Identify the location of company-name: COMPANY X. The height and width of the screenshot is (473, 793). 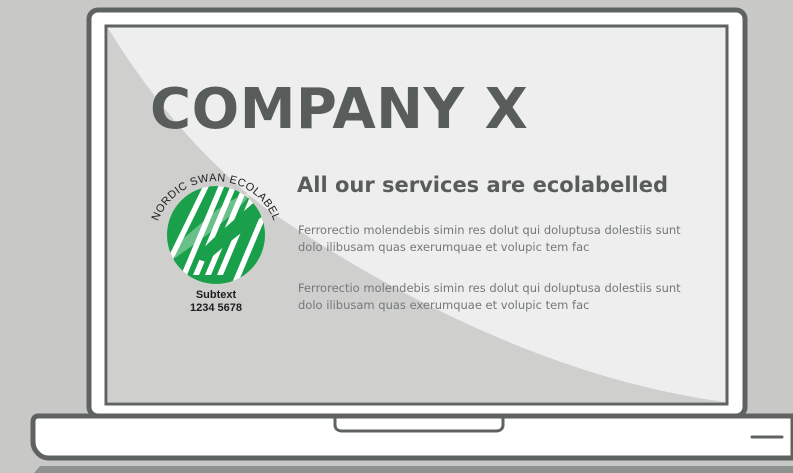
(339, 109).